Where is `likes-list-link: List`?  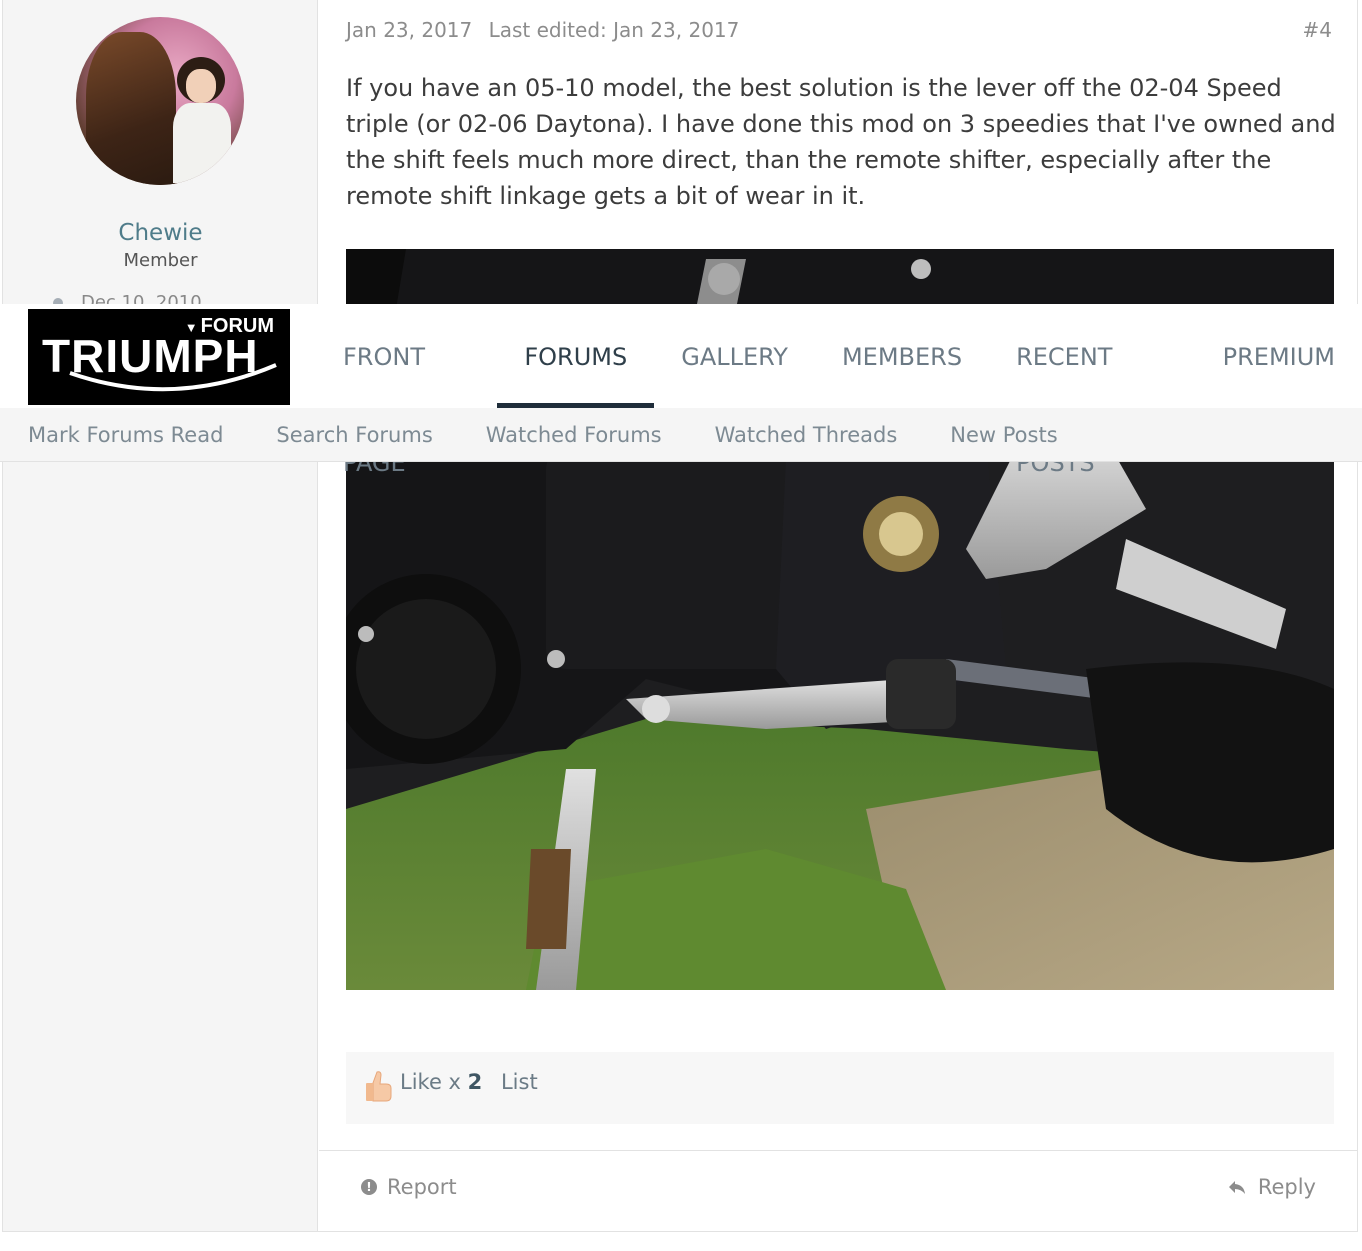 likes-list-link: List is located at coordinates (519, 1082).